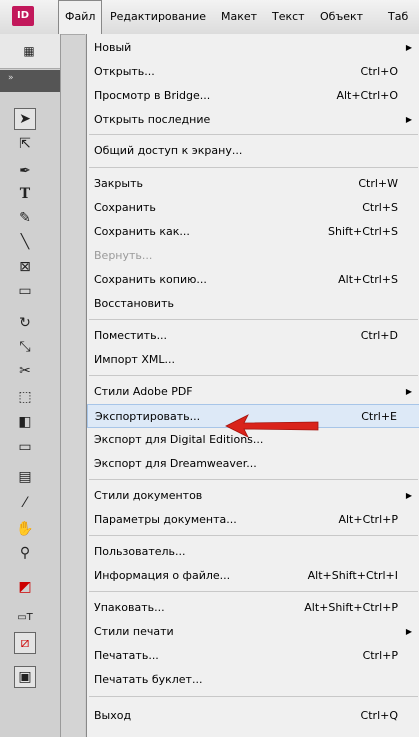 This screenshot has height=737, width=419. I want to click on screen-mode-icon: ▣, so click(25, 677).